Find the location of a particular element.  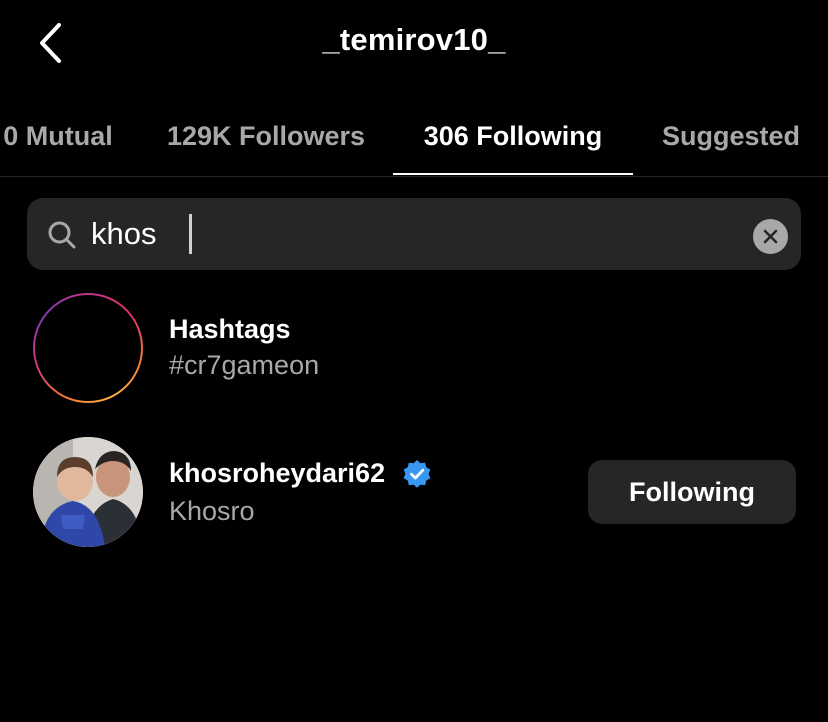

profile-photo is located at coordinates (88, 492).